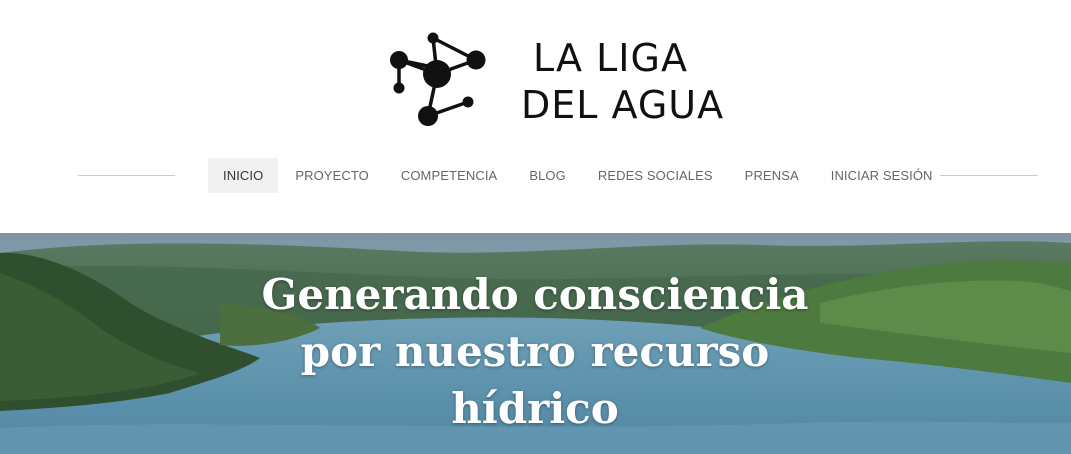 The width and height of the screenshot is (1071, 454). Describe the element at coordinates (332, 175) in the screenshot. I see `nav-item-proyecto: PROYECTO` at that location.